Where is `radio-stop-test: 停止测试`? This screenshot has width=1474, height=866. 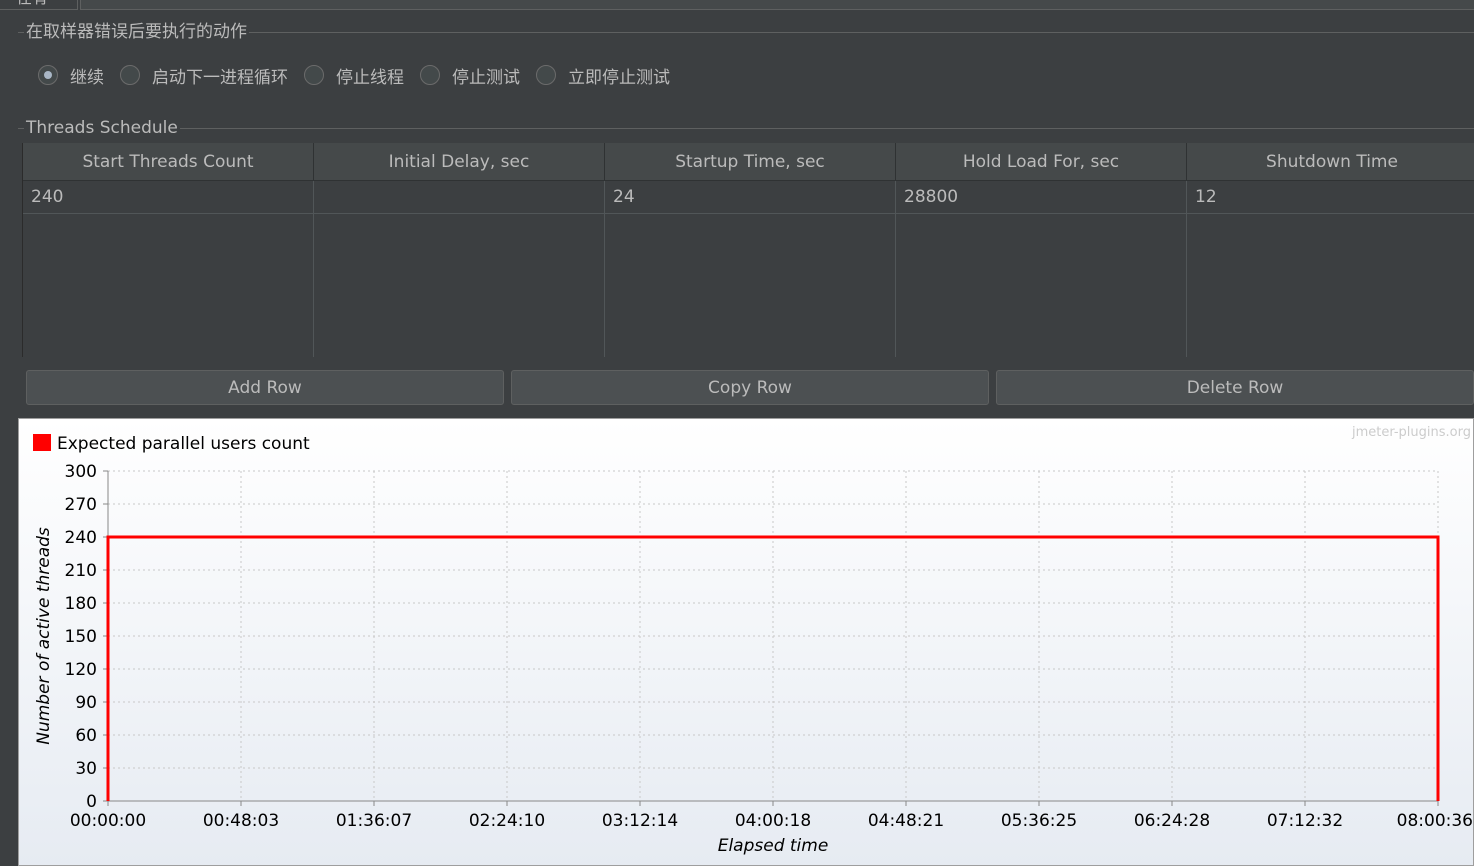 radio-stop-test: 停止测试 is located at coordinates (470, 75).